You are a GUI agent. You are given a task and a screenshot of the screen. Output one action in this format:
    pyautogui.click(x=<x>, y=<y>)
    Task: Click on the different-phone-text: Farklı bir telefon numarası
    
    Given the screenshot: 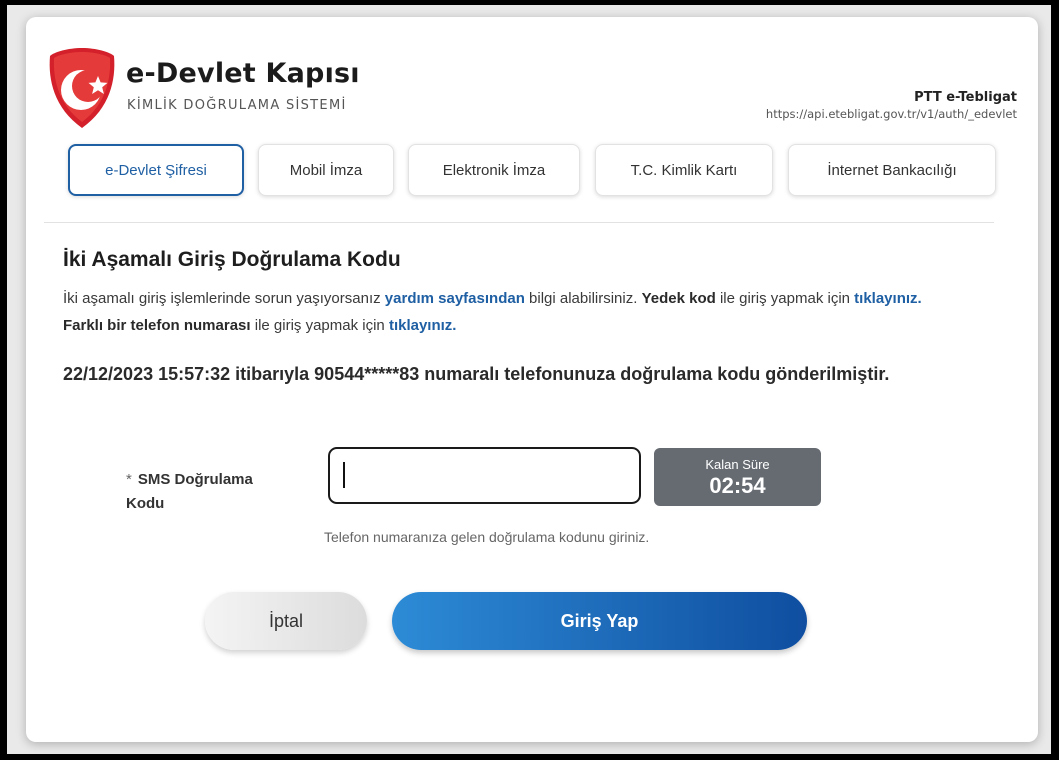 What is the action you would take?
    pyautogui.click(x=157, y=325)
    